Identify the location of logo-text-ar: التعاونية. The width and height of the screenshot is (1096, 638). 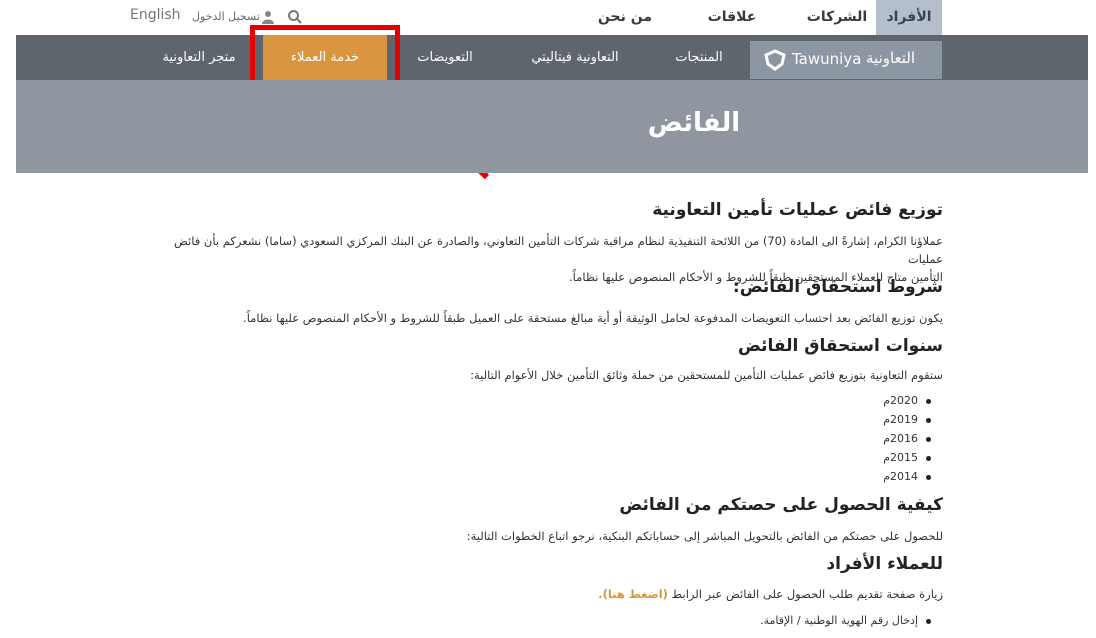
(891, 58).